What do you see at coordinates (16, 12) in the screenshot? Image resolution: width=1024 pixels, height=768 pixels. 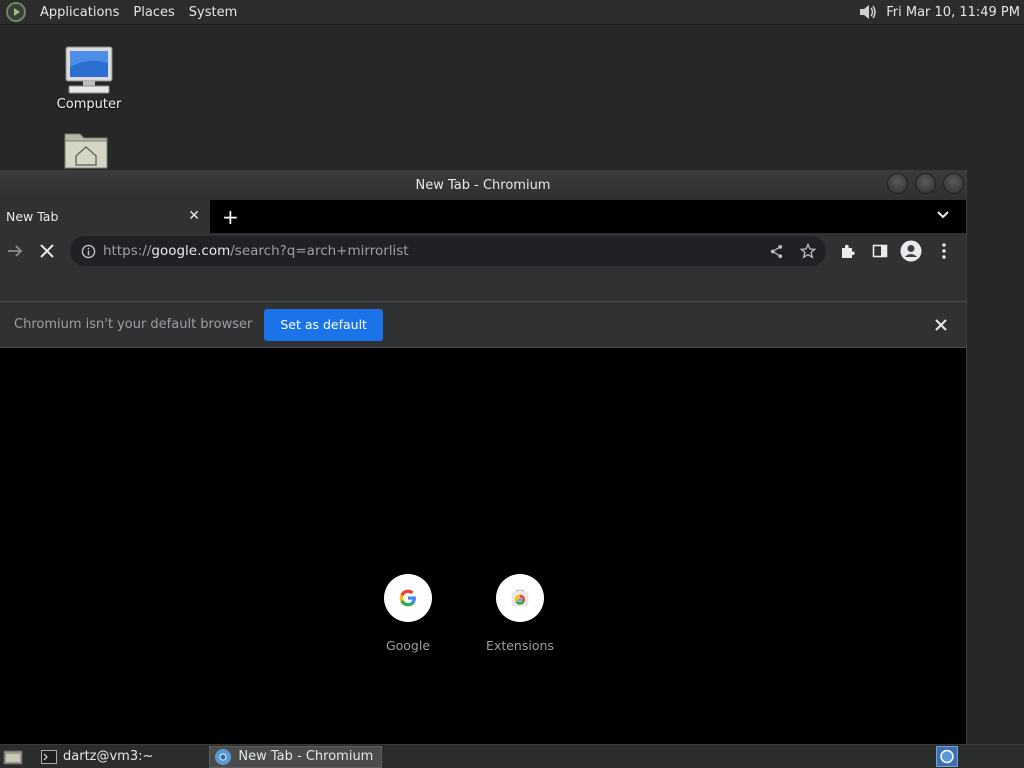 I see `mate-logo-icon` at bounding box center [16, 12].